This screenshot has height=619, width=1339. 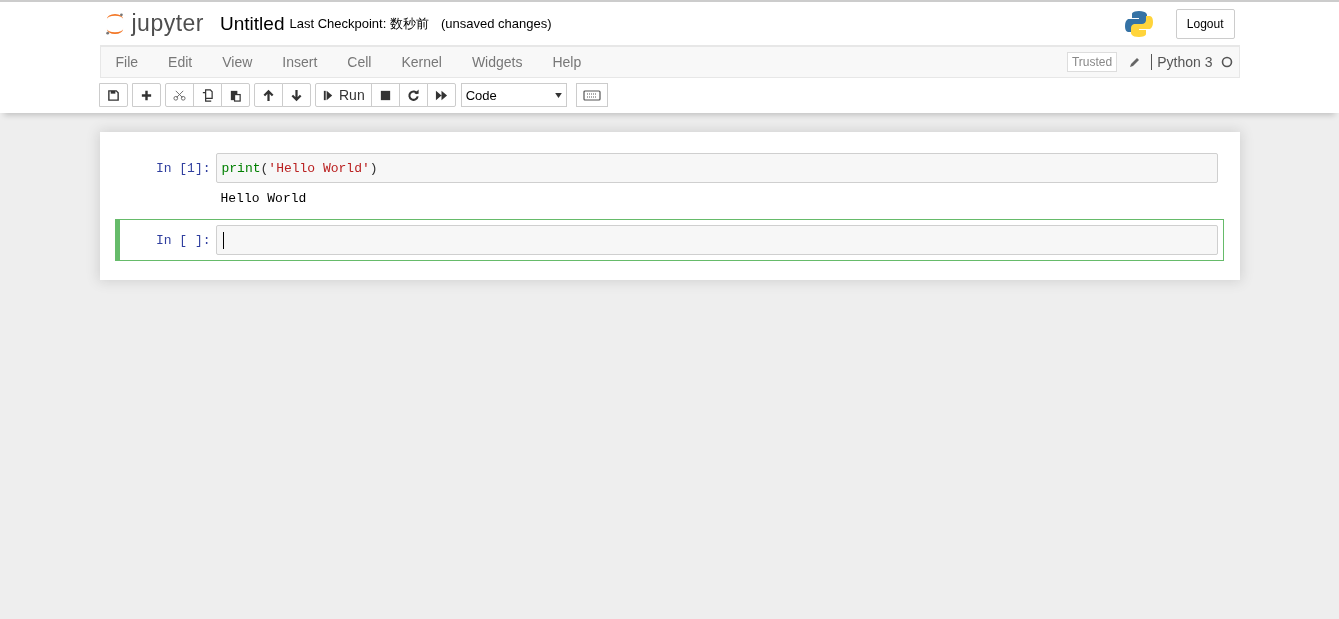 I want to click on arrow-up-icon, so click(x=268, y=95).